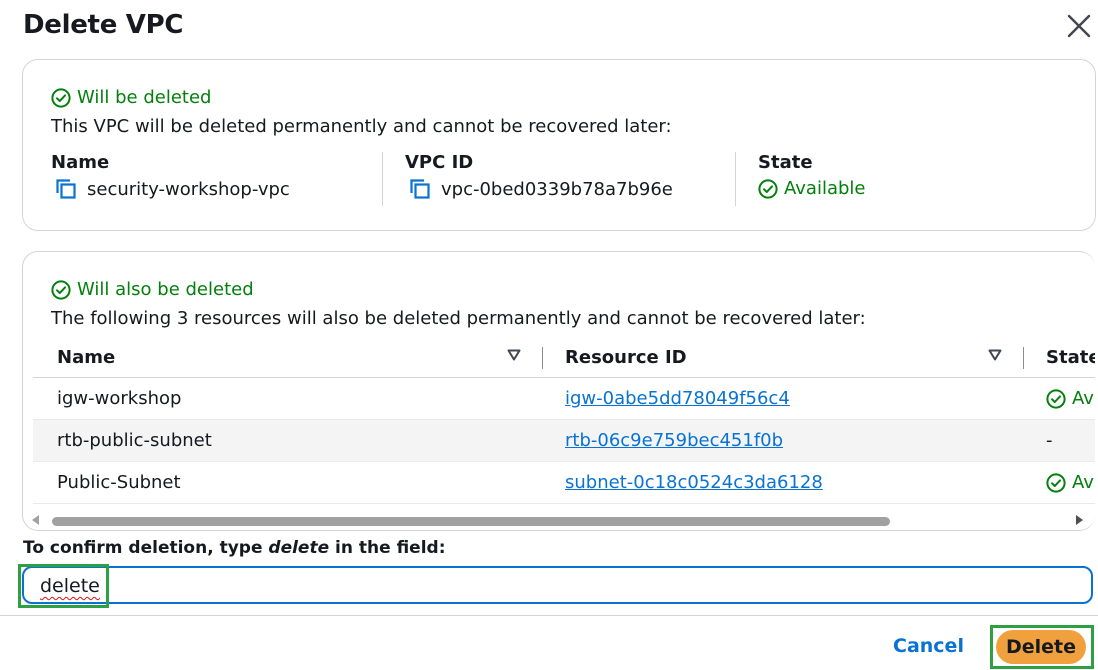  Describe the element at coordinates (557, 585) in the screenshot. I see `confirm-input` at that location.